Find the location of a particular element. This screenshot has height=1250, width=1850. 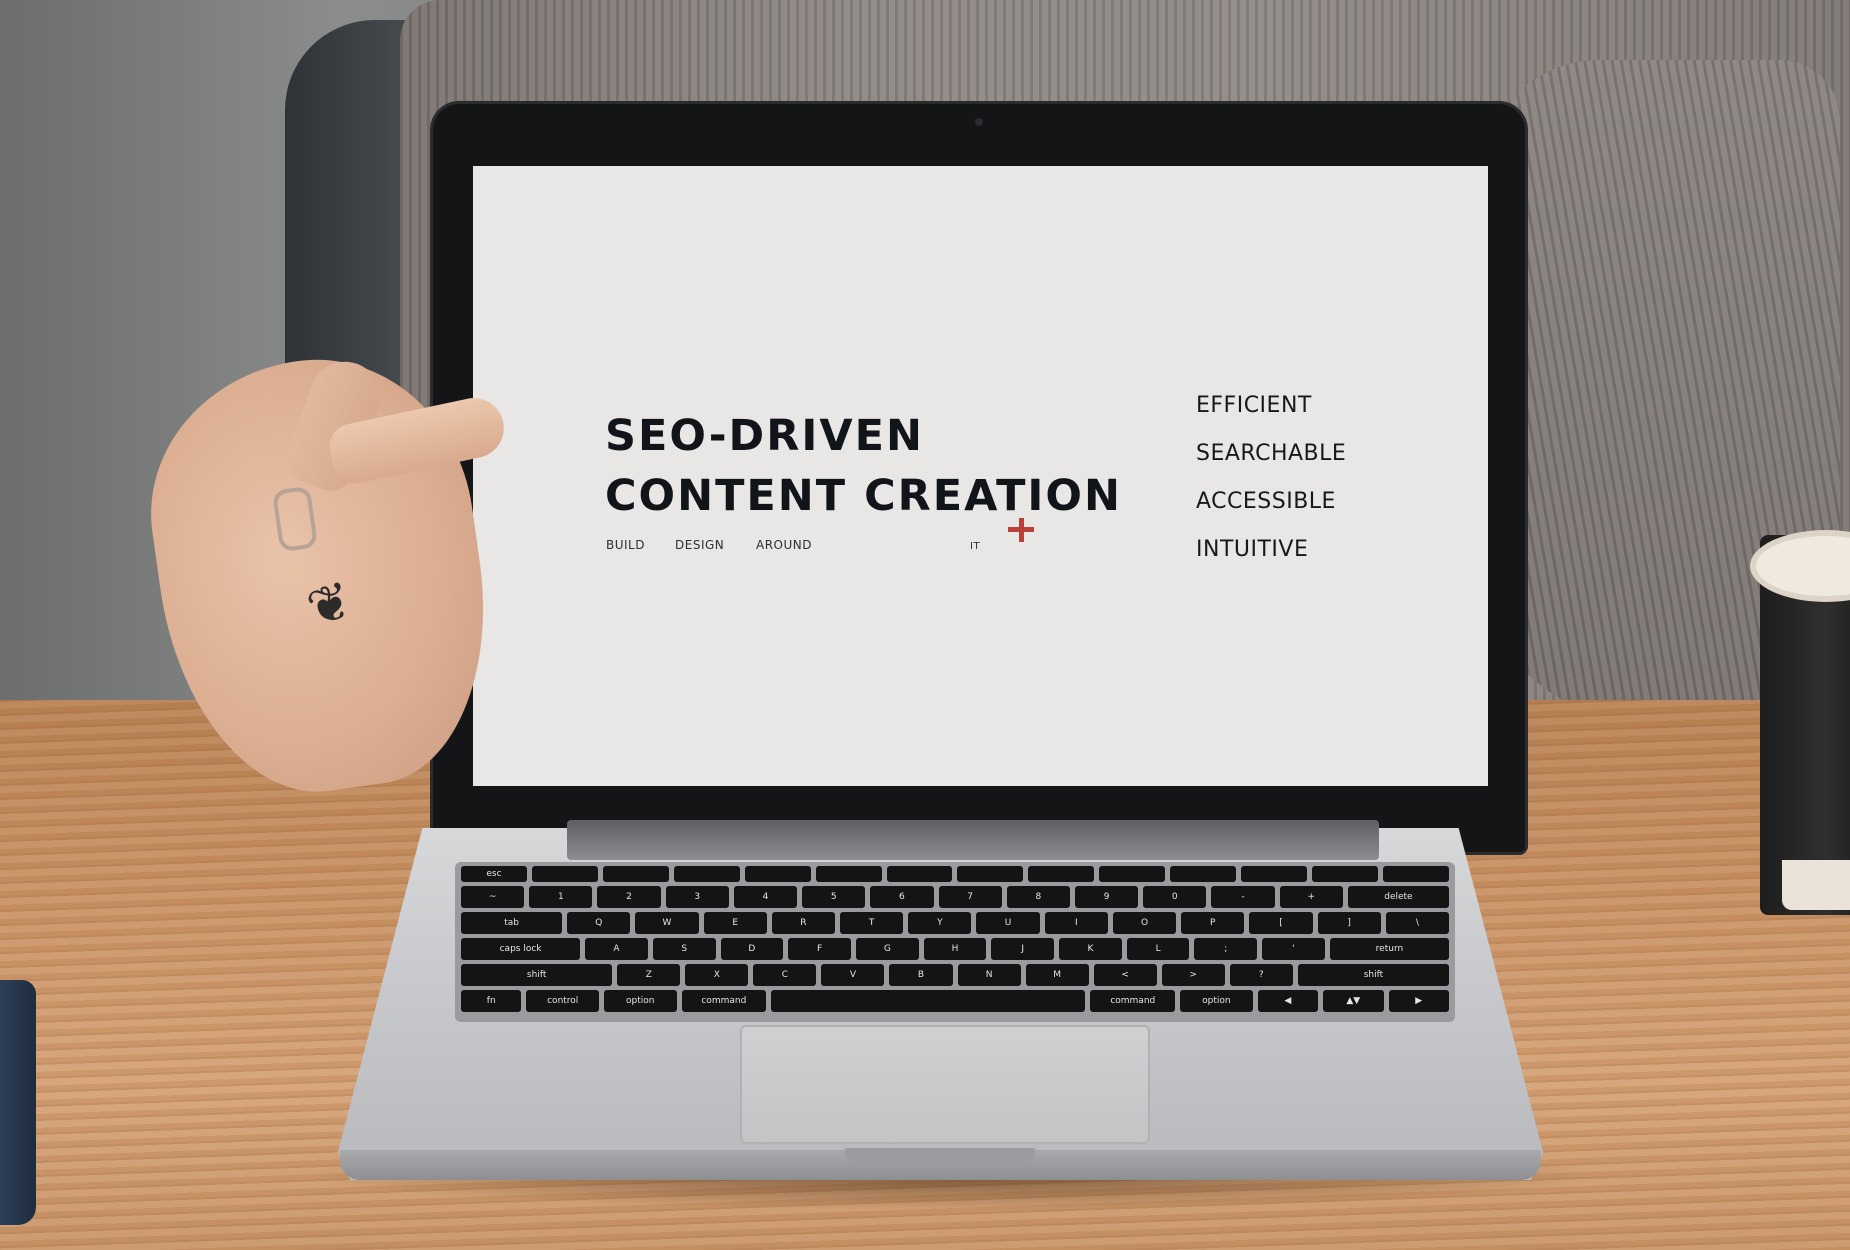

key: - is located at coordinates (1243, 897).